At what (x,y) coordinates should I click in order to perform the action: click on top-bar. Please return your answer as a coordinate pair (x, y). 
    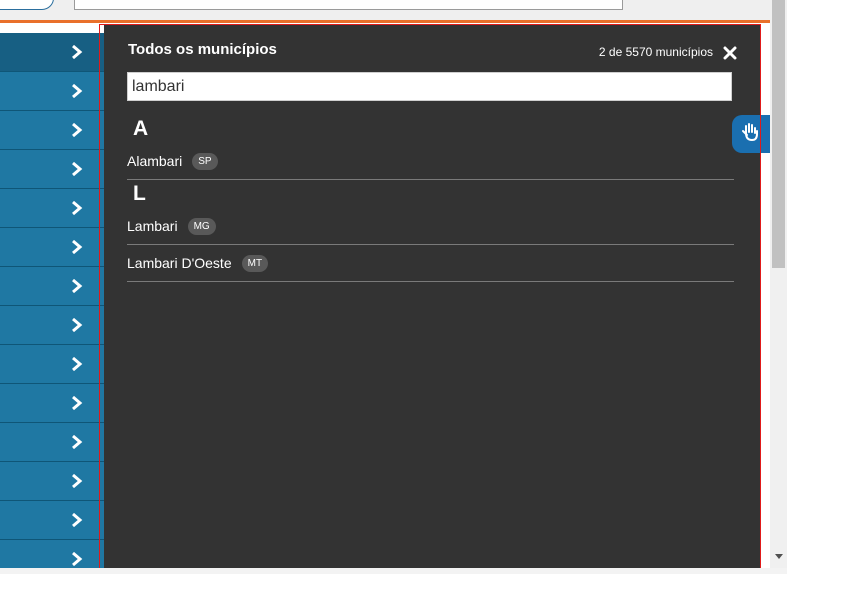
    Looking at the image, I should click on (385, 11).